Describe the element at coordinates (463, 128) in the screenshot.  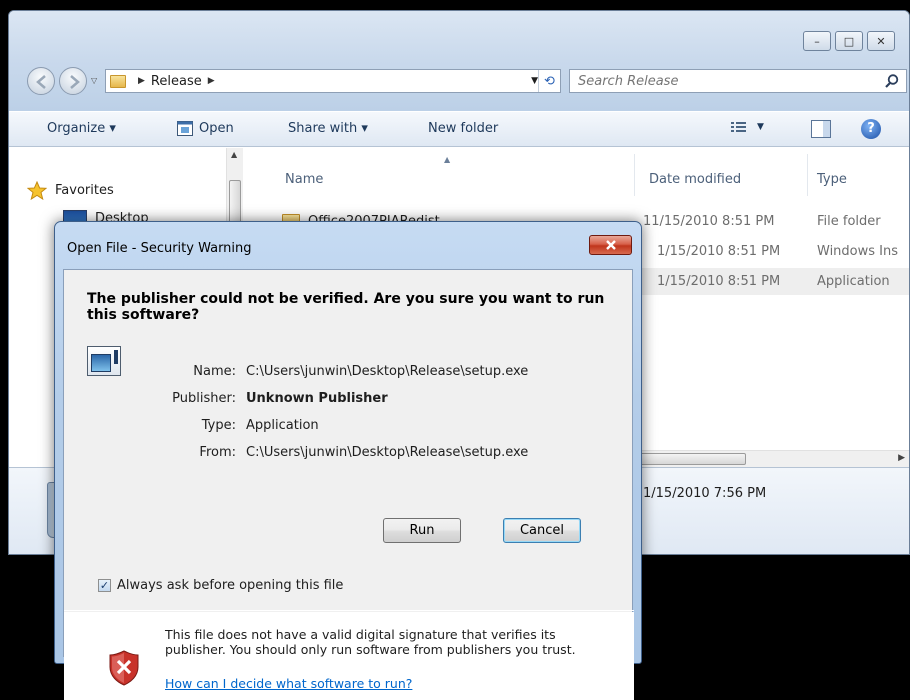
I see `new-folder-button: New folder` at that location.